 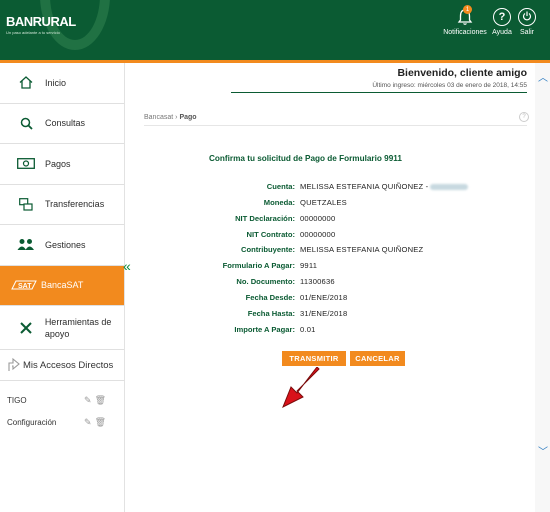 I want to click on field-value: 0.01, so click(x=308, y=329).